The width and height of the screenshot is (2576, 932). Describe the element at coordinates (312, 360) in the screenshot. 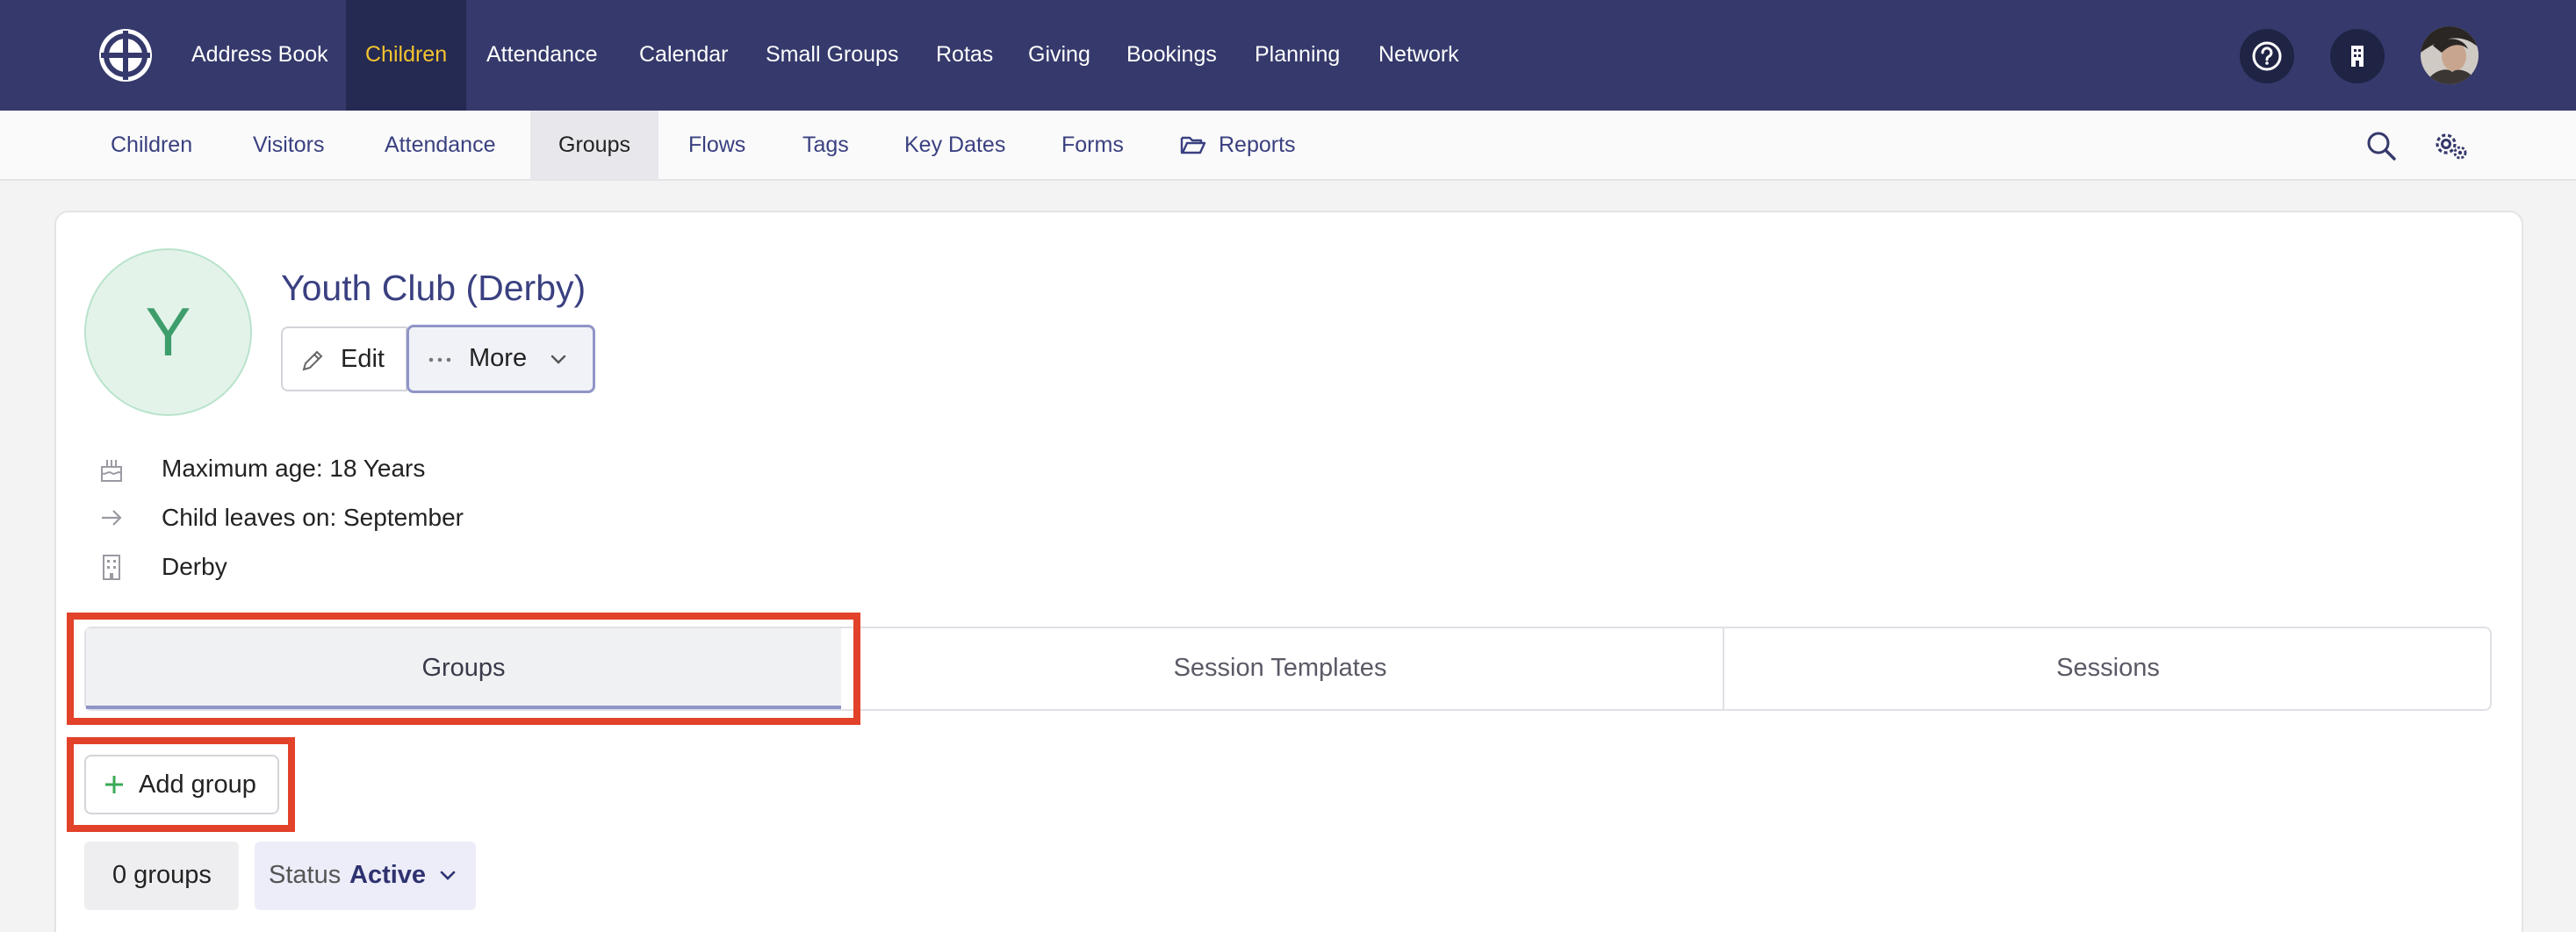

I see `pencil-icon` at that location.